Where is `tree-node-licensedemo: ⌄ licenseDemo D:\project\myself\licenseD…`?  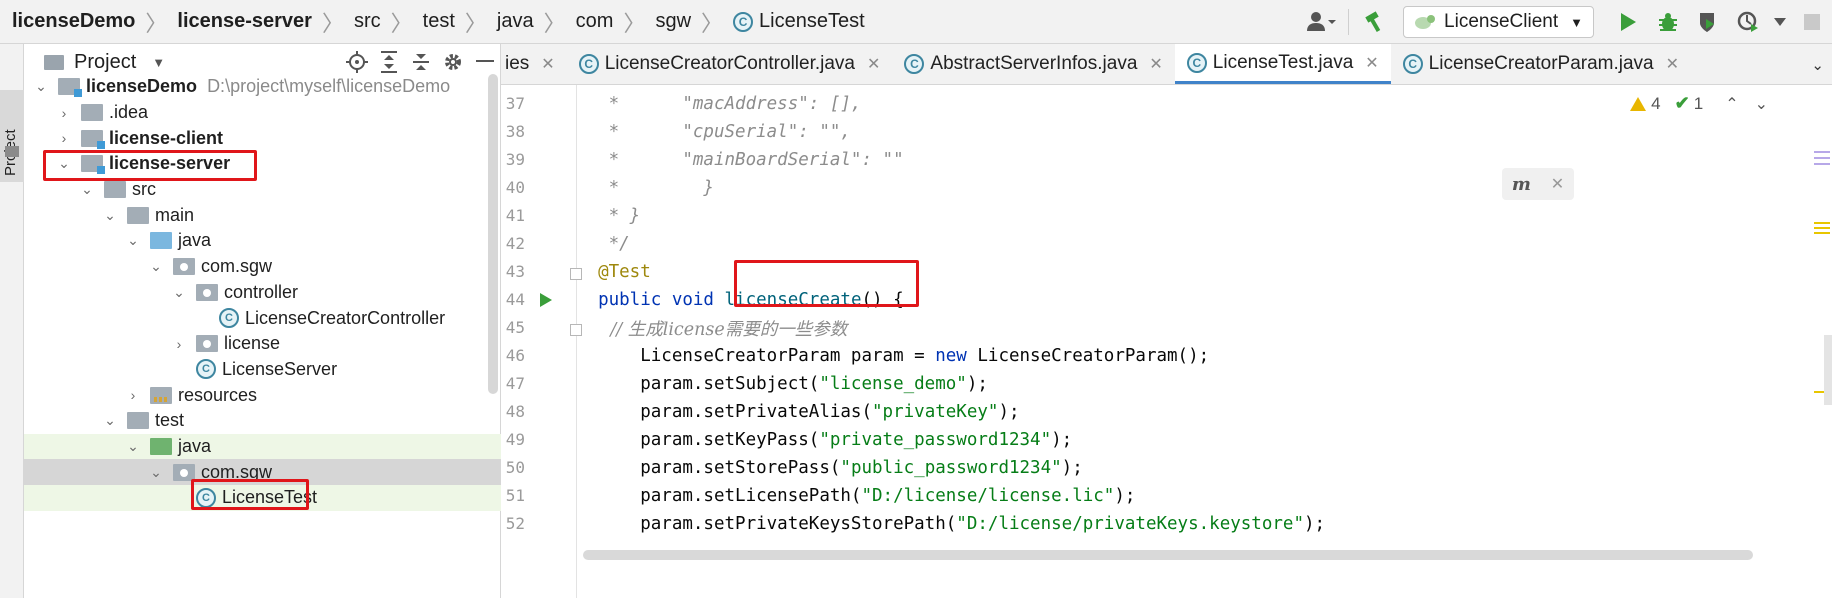
tree-node-licensedemo: ⌄ licenseDemo D:\project\myself\licenseD… is located at coordinates (262, 87).